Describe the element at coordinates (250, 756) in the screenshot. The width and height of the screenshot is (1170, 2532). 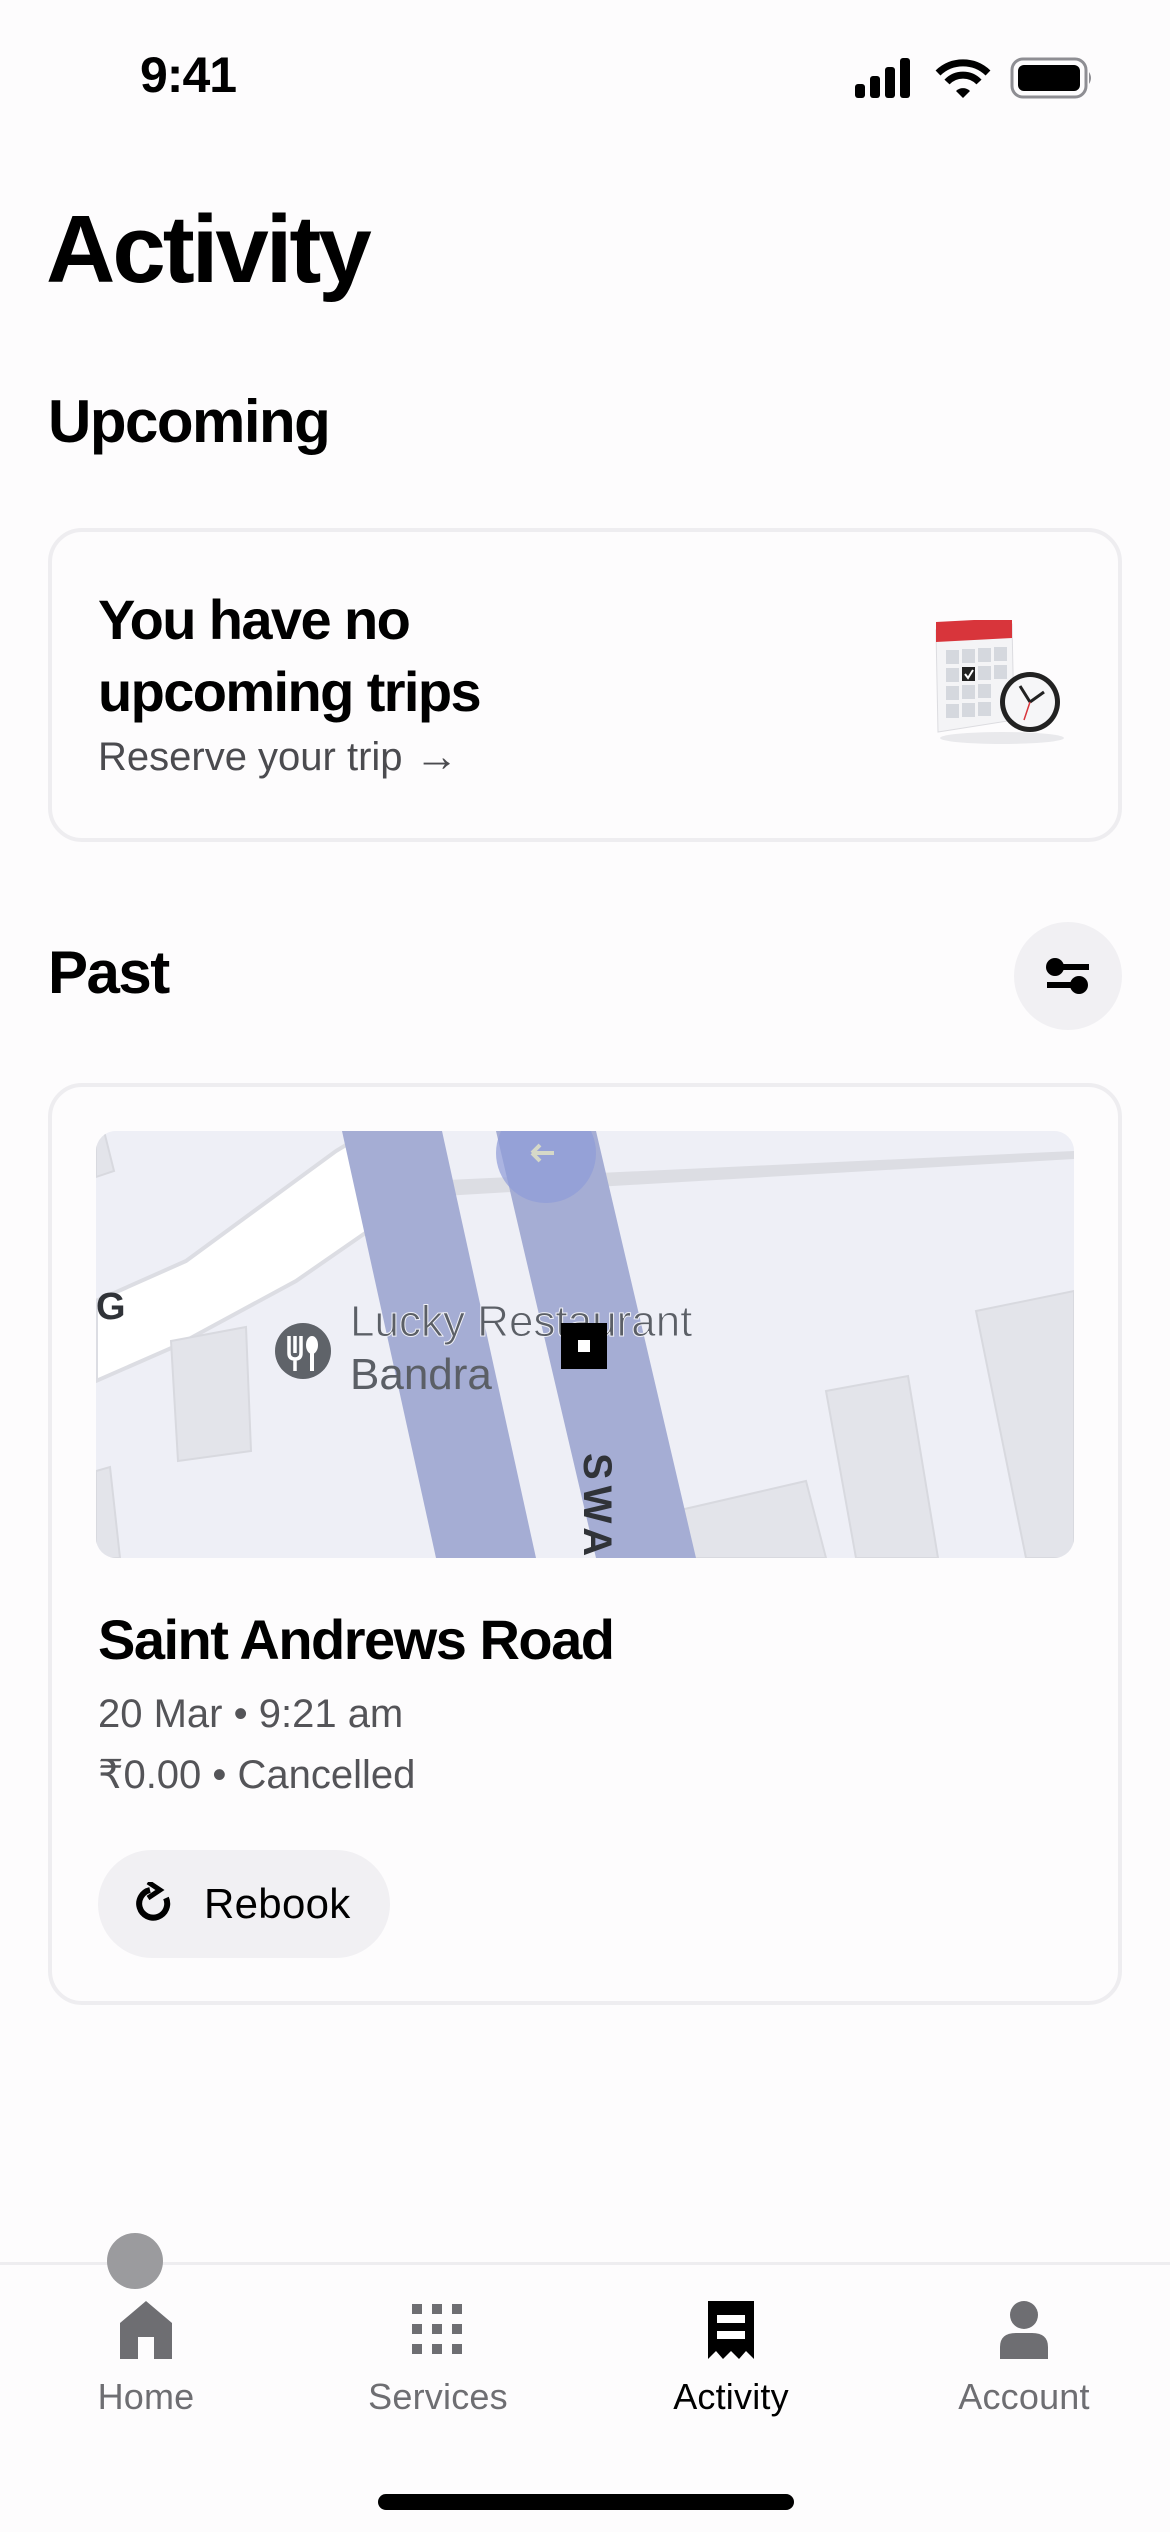
I see `reserve-trip-label: Reserve your trip` at that location.